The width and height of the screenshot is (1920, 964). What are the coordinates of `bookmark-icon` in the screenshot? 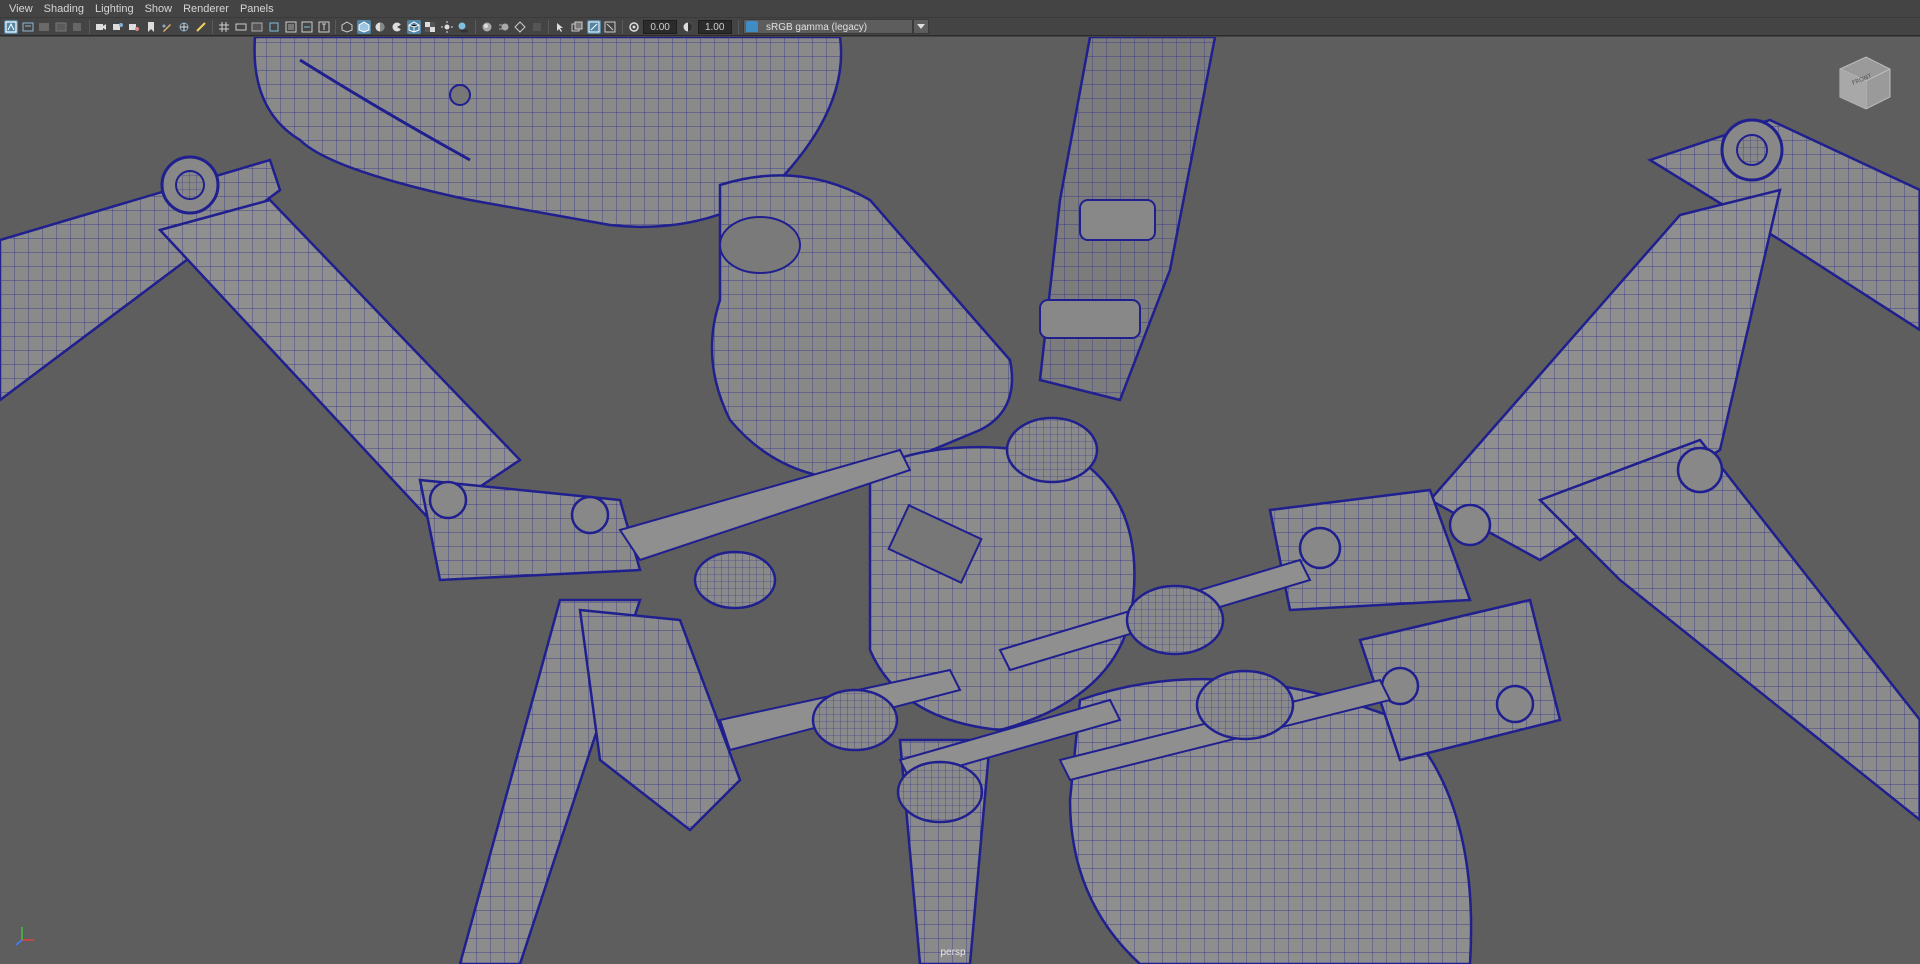 It's located at (151, 27).